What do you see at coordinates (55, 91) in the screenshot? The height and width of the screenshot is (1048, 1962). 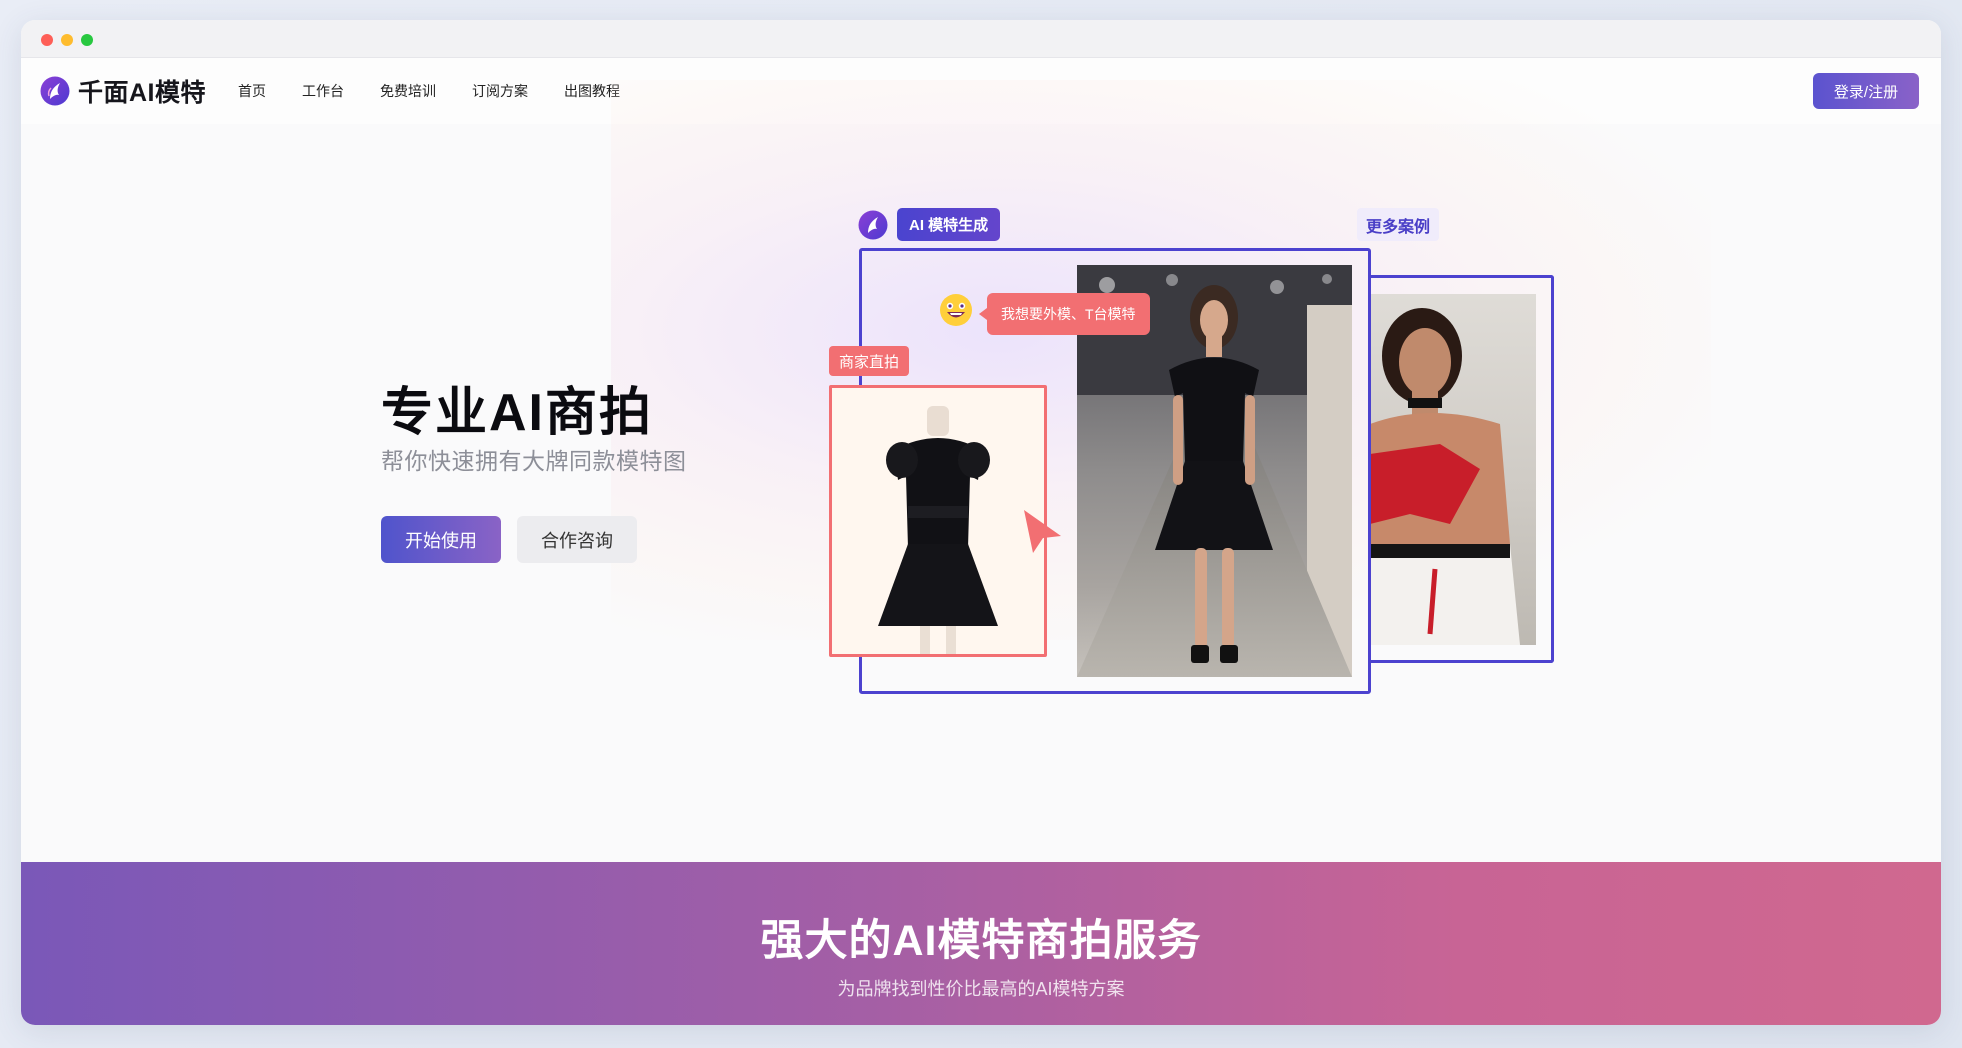 I see `logo-icon` at bounding box center [55, 91].